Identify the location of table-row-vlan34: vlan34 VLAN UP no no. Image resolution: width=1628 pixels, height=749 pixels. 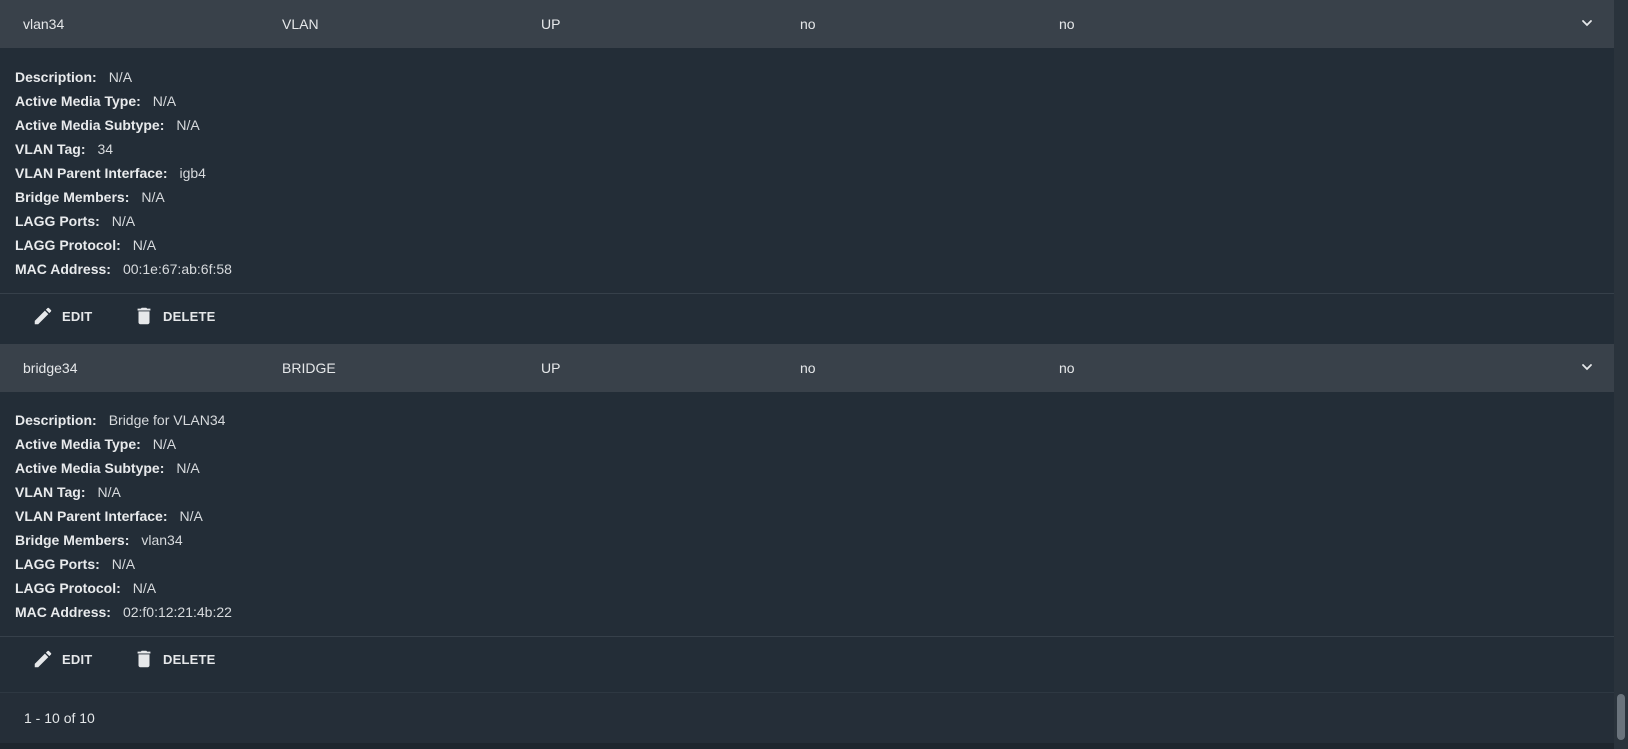
(807, 24).